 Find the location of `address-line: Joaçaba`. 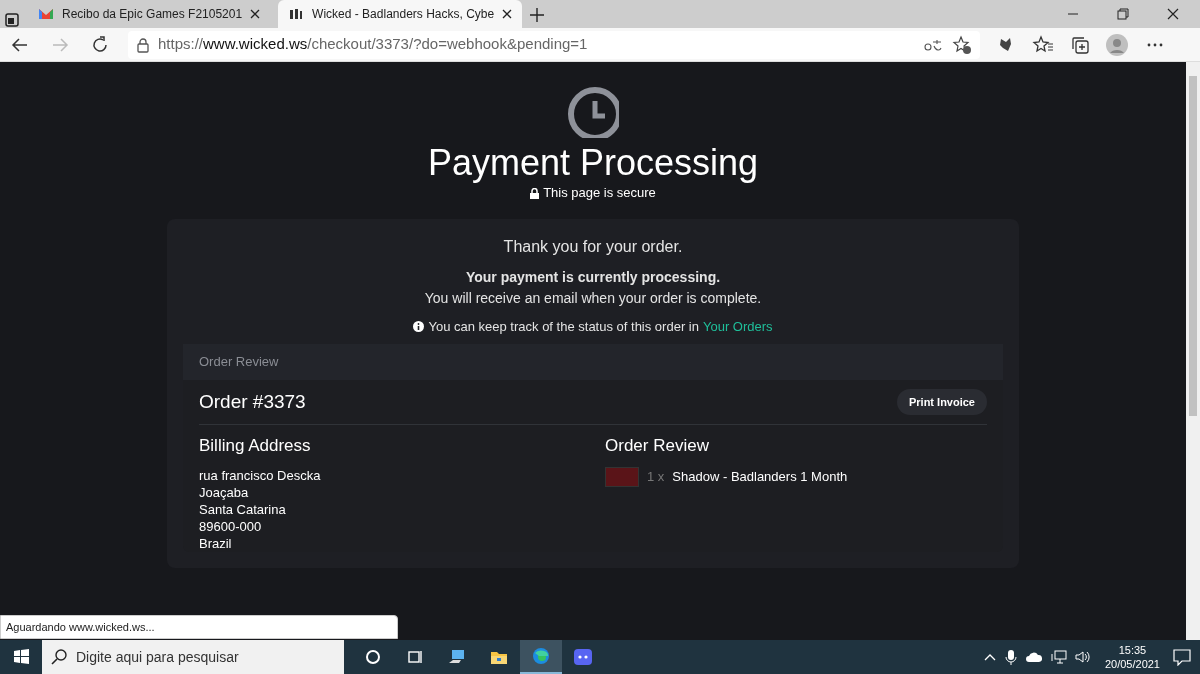

address-line: Joaçaba is located at coordinates (224, 492).